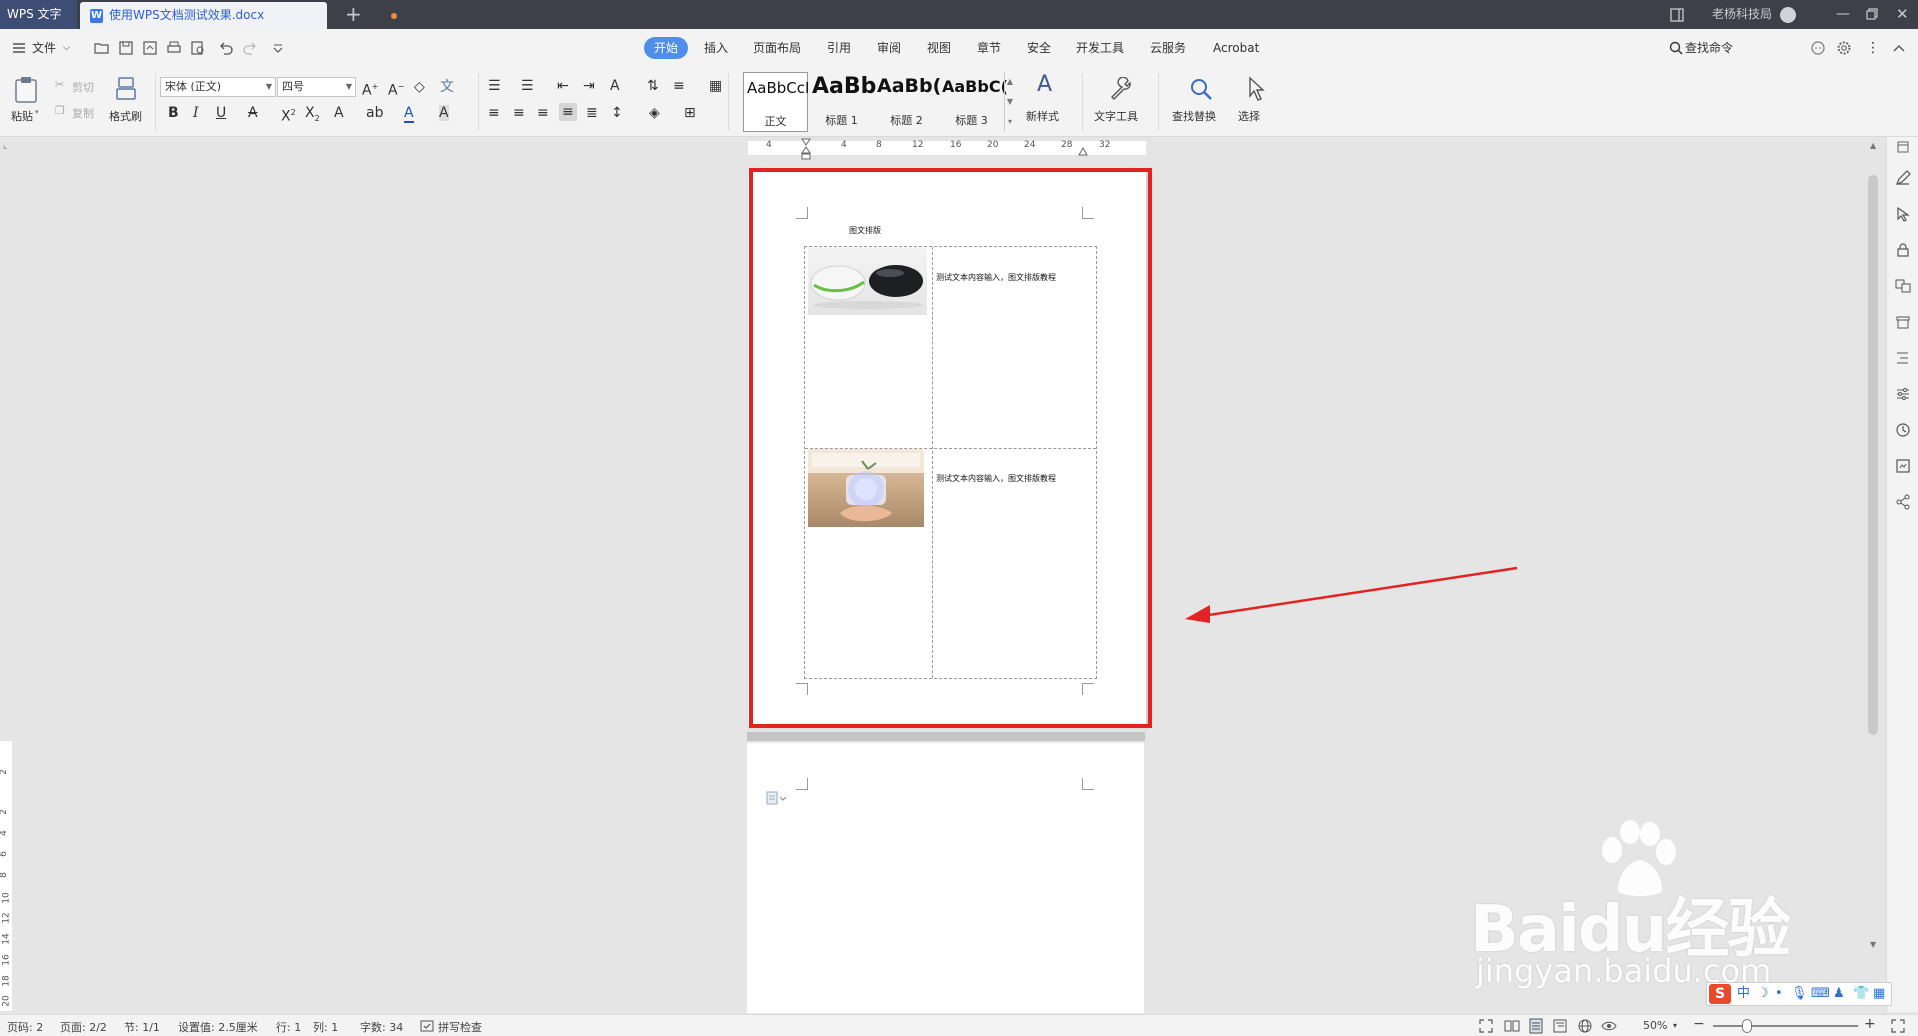  I want to click on gear-icon, so click(1844, 48).